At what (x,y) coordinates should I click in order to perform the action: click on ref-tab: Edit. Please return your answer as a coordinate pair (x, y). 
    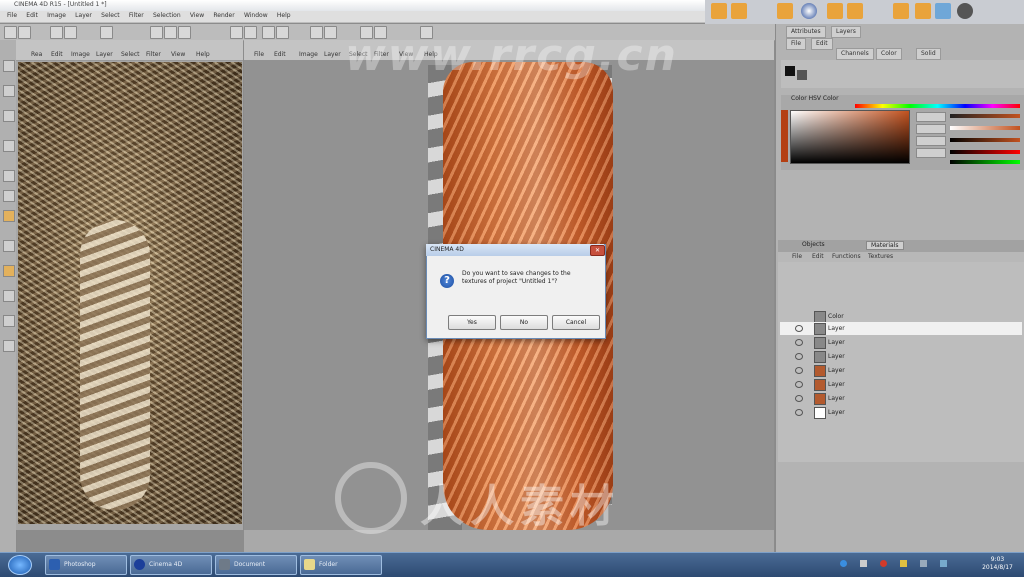
    Looking at the image, I should click on (57, 54).